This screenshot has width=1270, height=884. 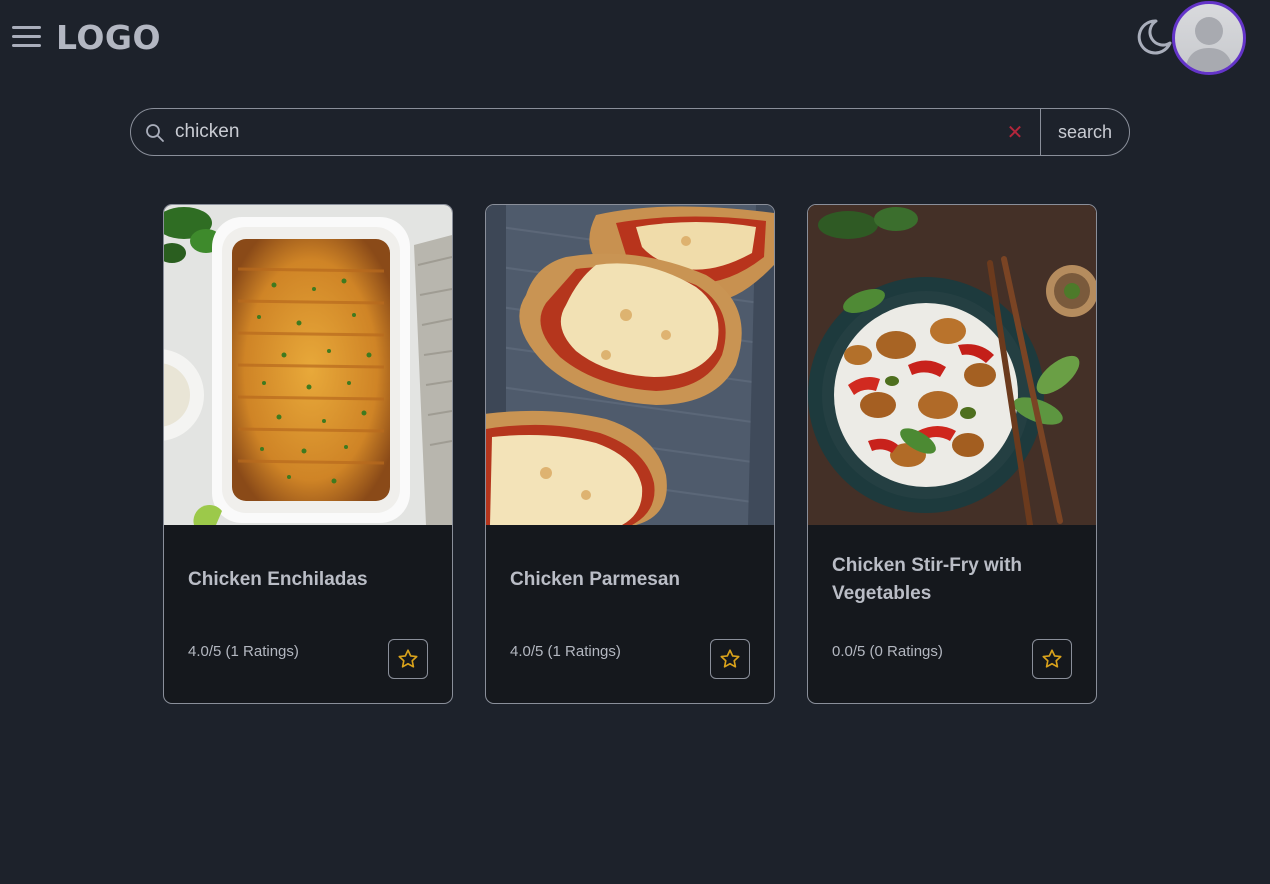 I want to click on search-bar: ✕ search, so click(x=630, y=132).